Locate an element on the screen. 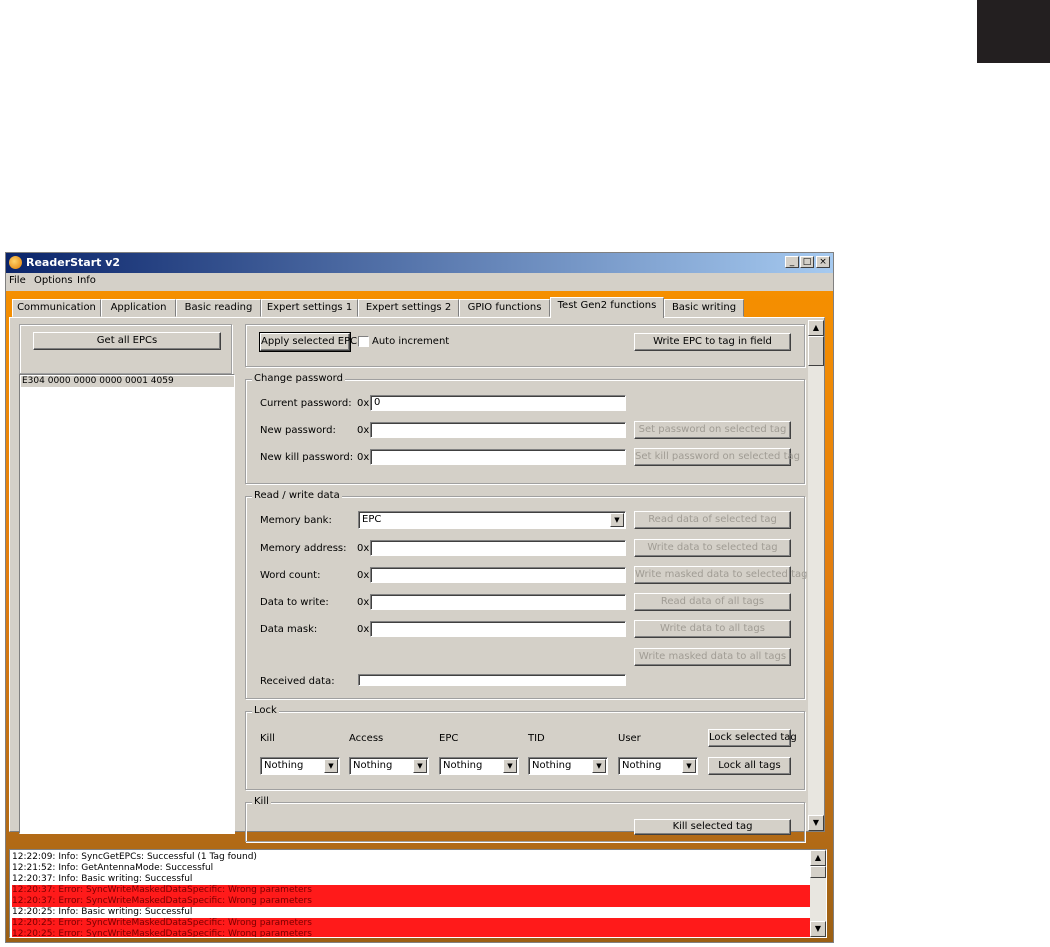 The image size is (1050, 947). write-masked-selected-button: Write masked data to selected tag is located at coordinates (720, 575).